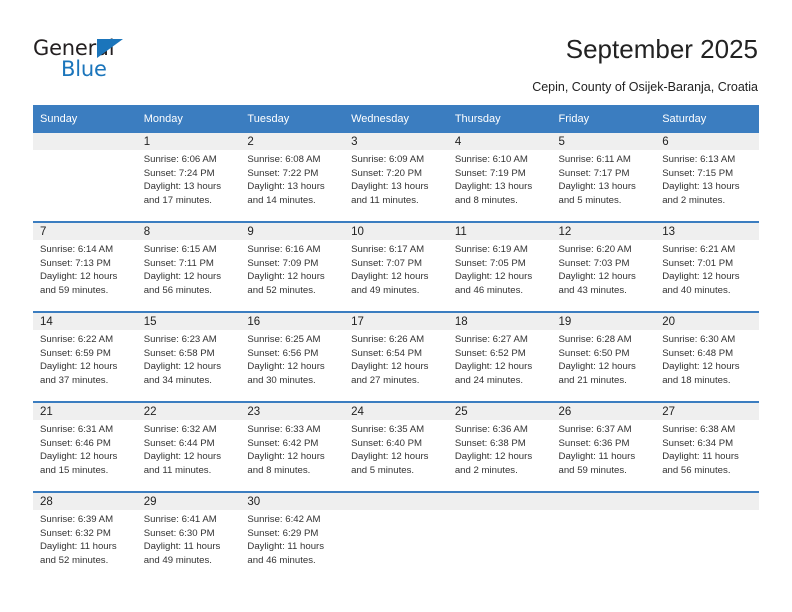  I want to click on day-daylight-2-text: and 49 minutes., so click(385, 290).